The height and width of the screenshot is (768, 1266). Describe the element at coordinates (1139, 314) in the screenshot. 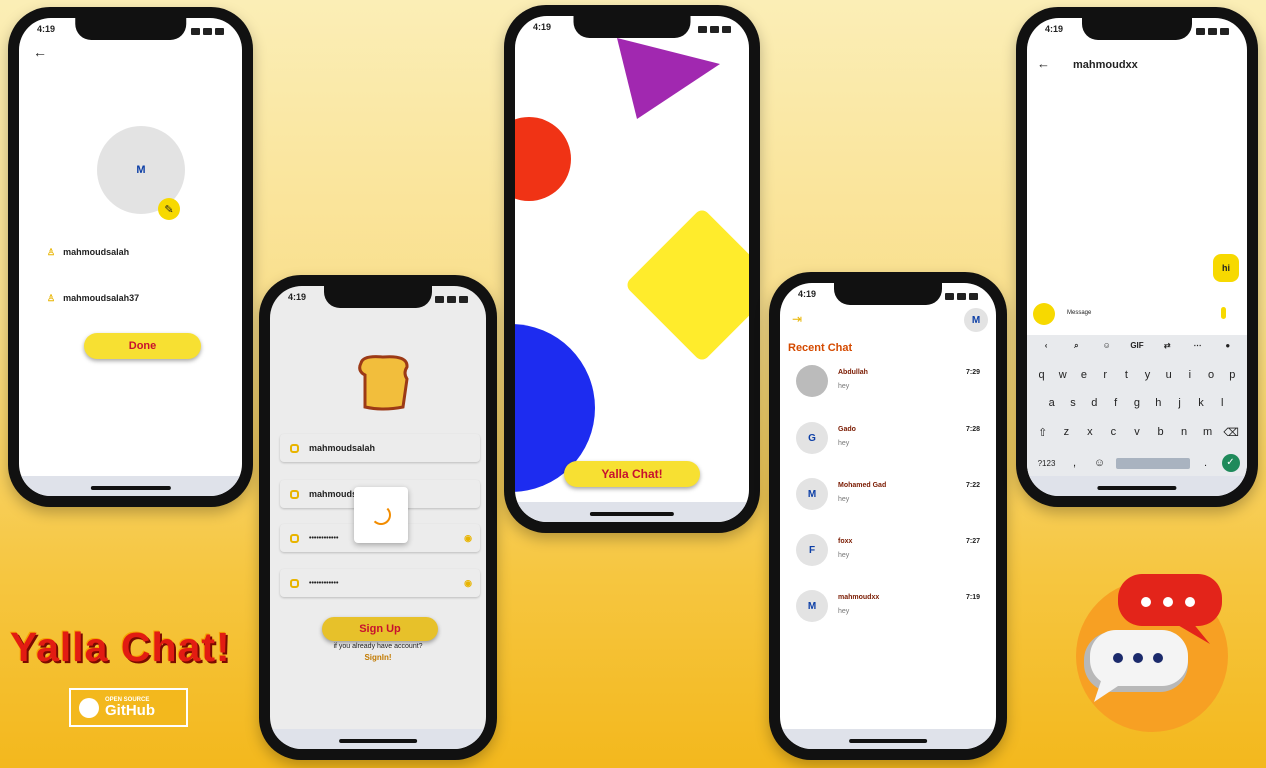

I see `input-bar: Message` at that location.